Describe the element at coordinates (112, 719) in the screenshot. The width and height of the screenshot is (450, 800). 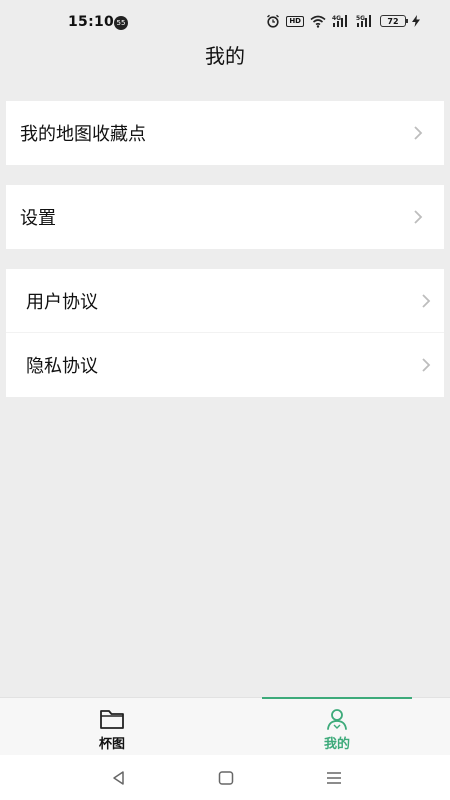
I see `folder-icon` at that location.